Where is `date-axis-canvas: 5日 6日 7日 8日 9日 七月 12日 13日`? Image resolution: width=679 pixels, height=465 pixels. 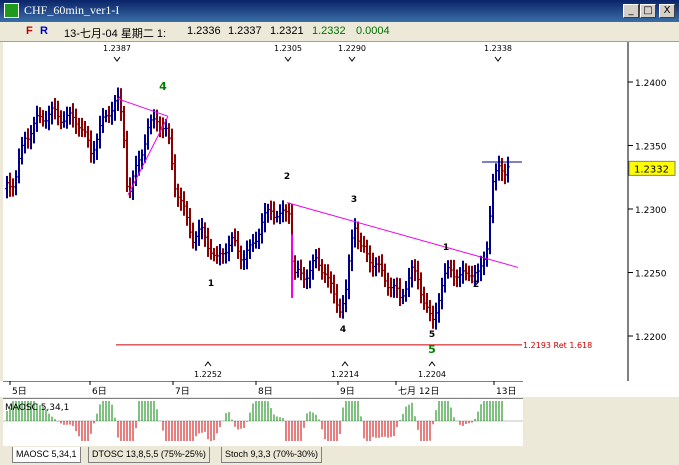
date-axis-canvas: 5日 6日 7日 8日 9日 七月 12日 13日 is located at coordinates (263, 388).